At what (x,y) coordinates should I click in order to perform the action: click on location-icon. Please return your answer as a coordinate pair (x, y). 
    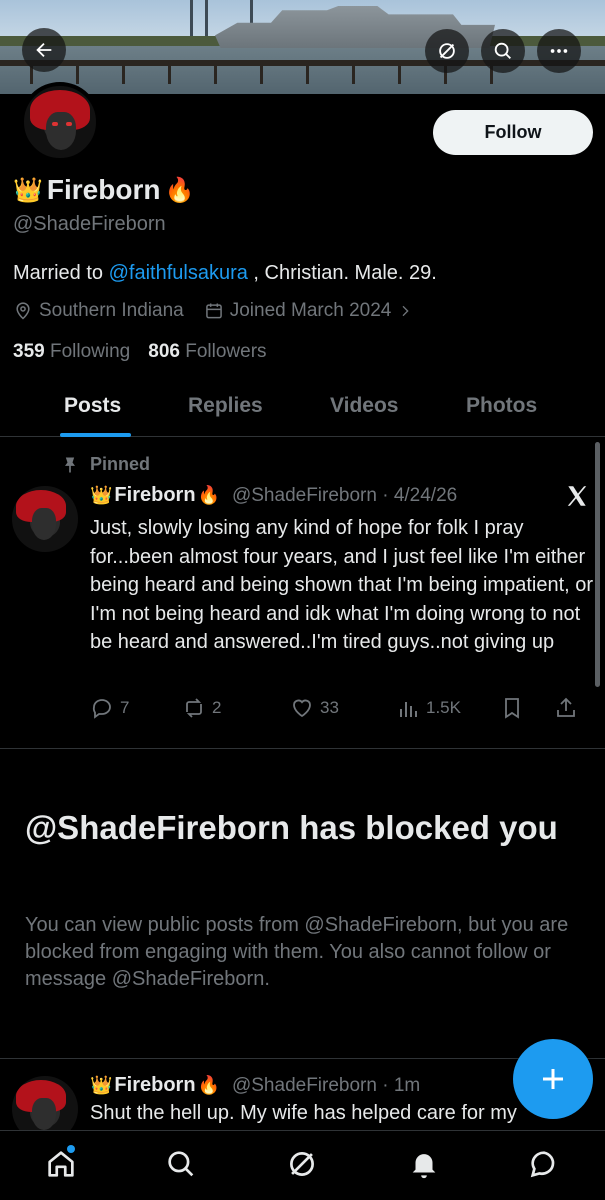
    Looking at the image, I should click on (23, 311).